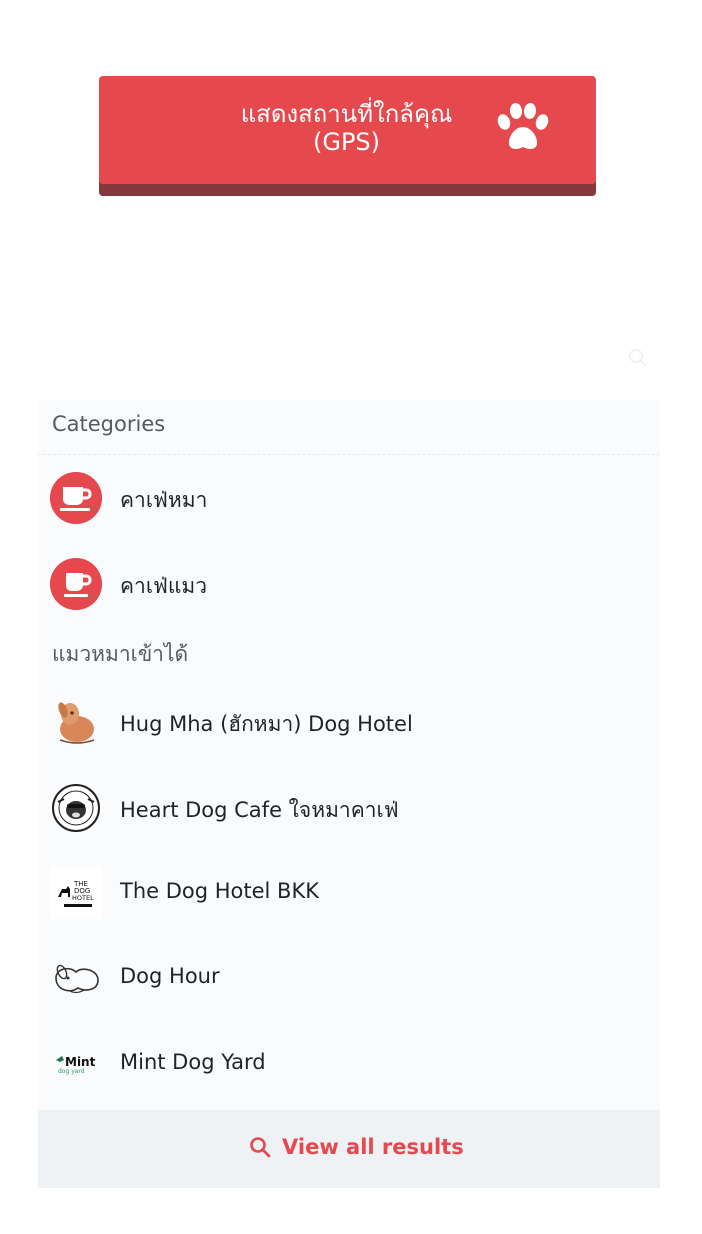  Describe the element at coordinates (523, 126) in the screenshot. I see `paw-icon` at that location.